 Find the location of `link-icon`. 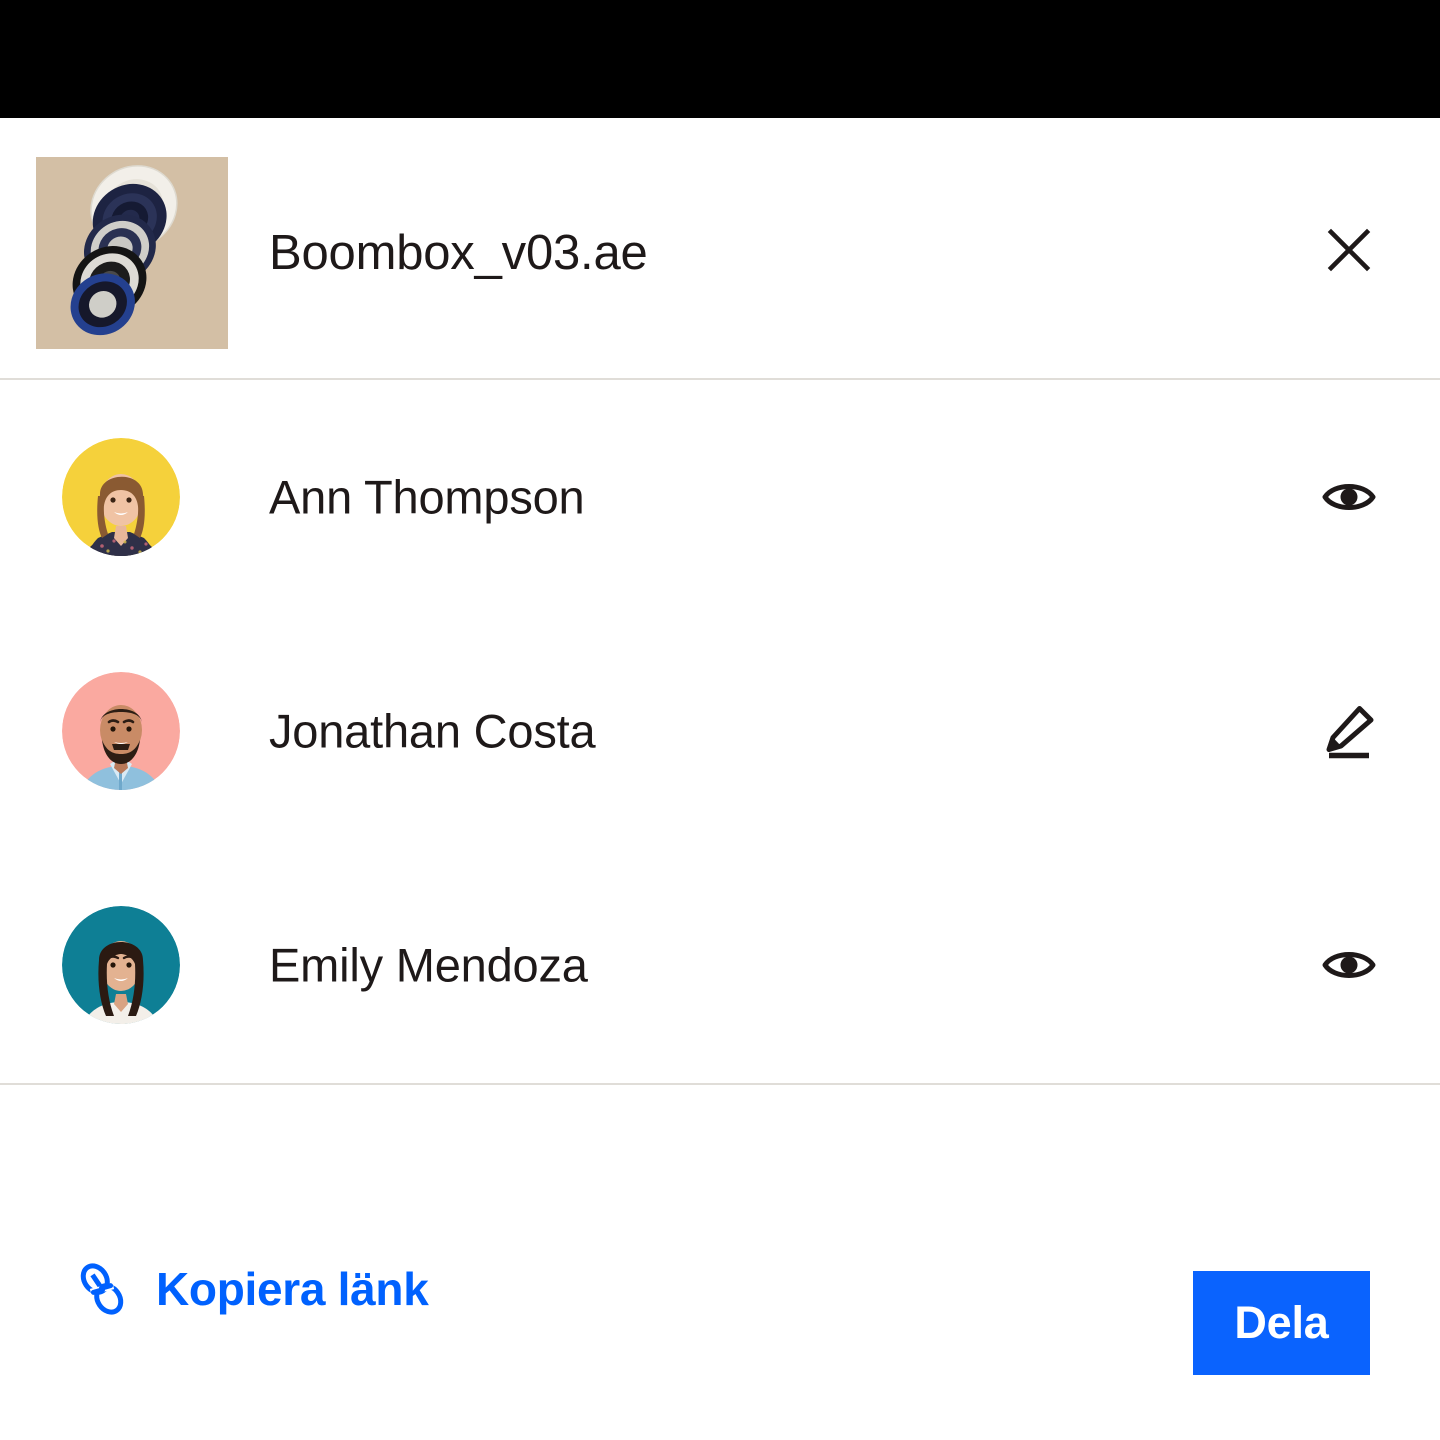

link-icon is located at coordinates (102, 1289).